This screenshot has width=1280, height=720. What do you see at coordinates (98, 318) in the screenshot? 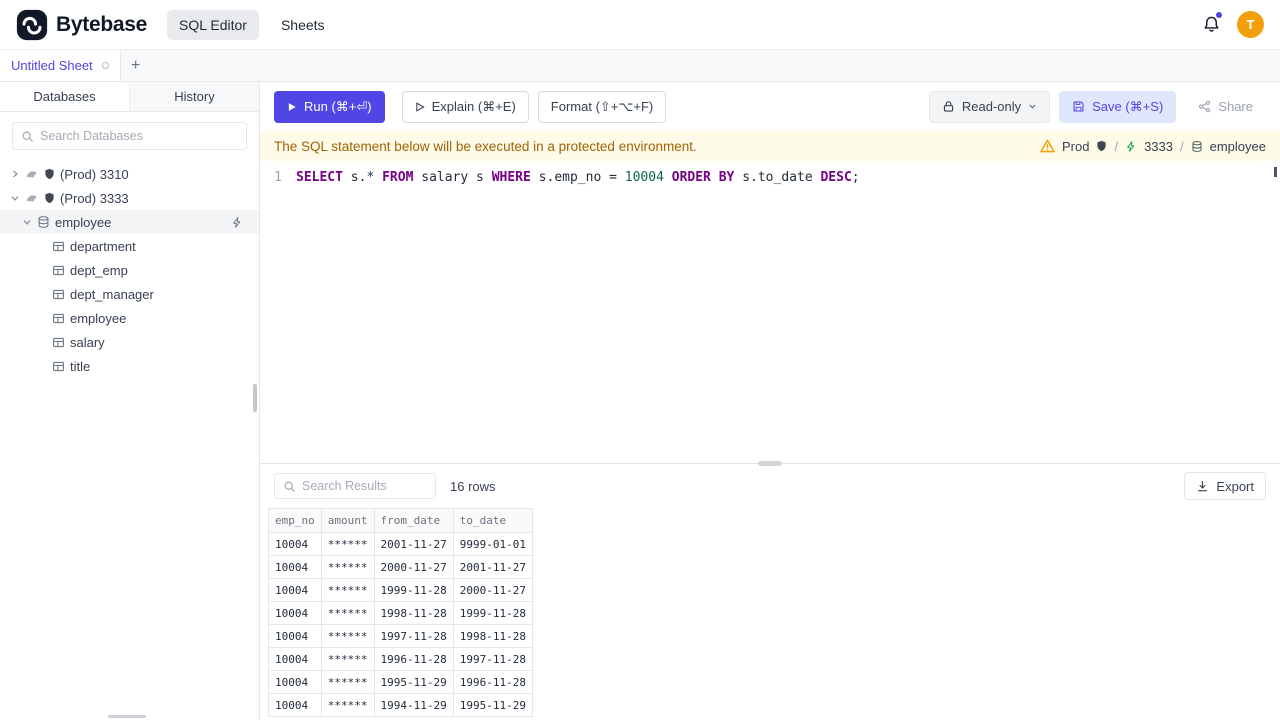
I see `tree-item-label: employee` at bounding box center [98, 318].